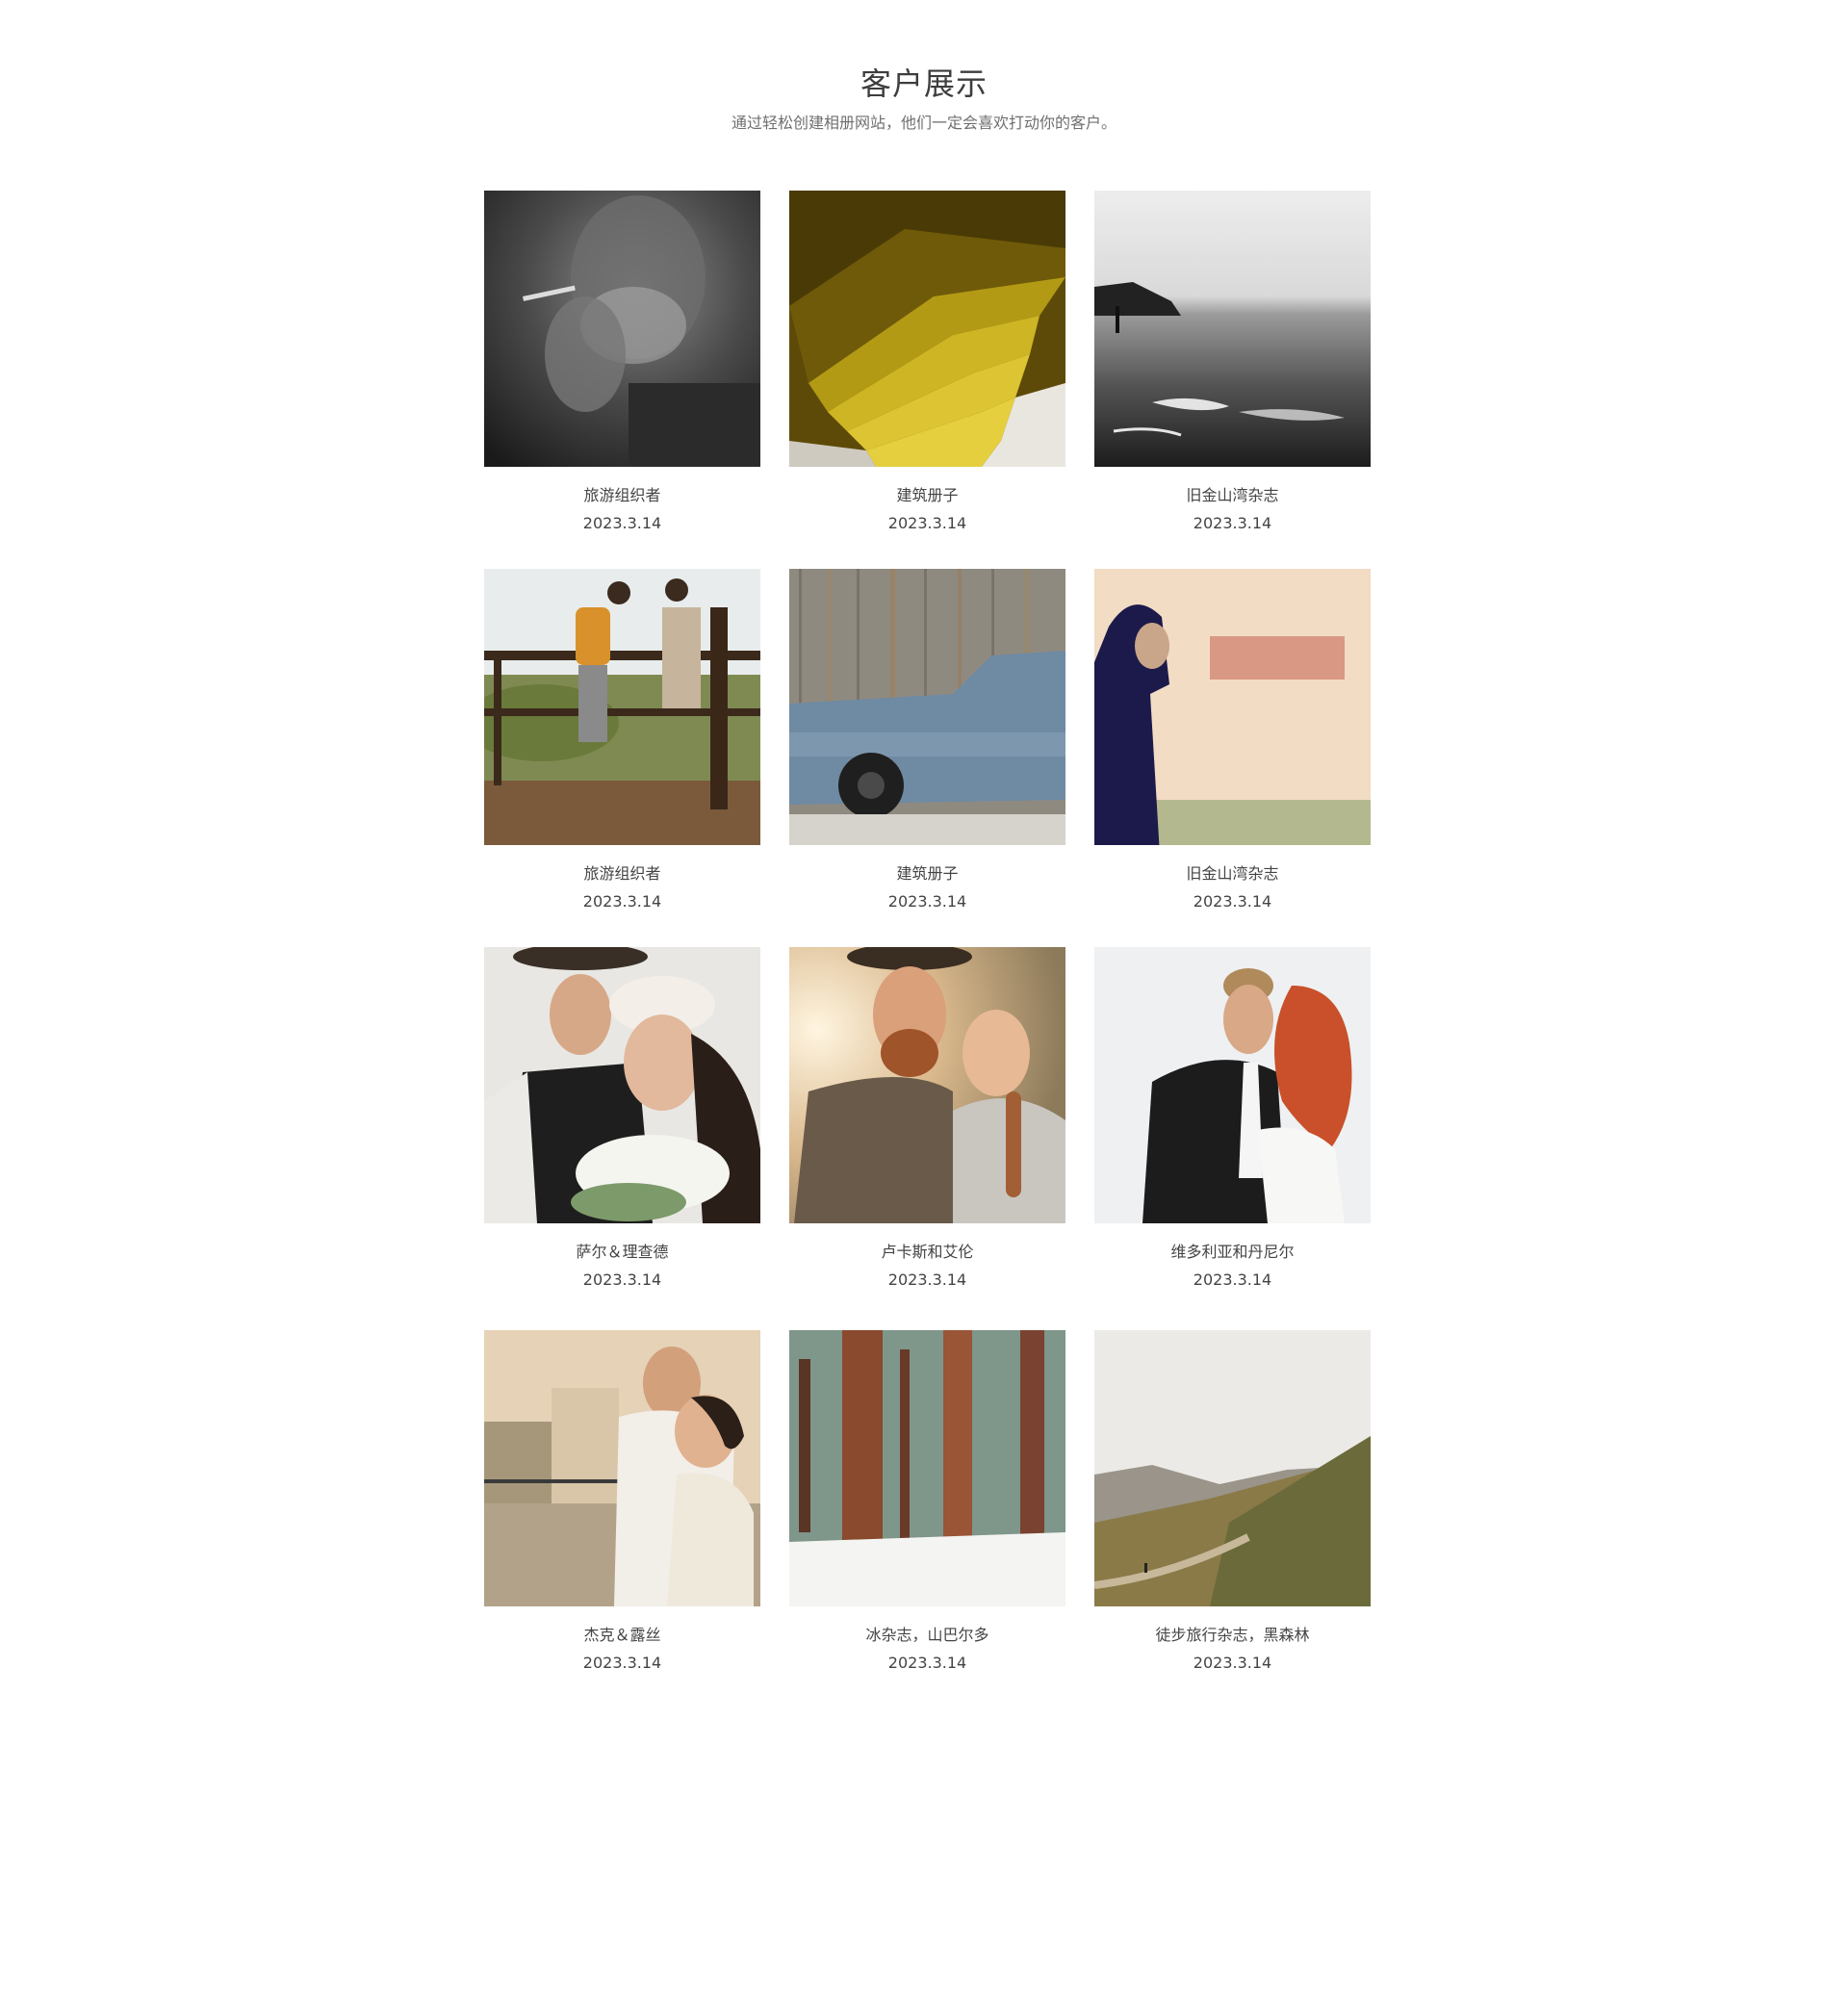 The width and height of the screenshot is (1848, 2002). Describe the element at coordinates (927, 329) in the screenshot. I see `yellow-staircase-photo` at that location.